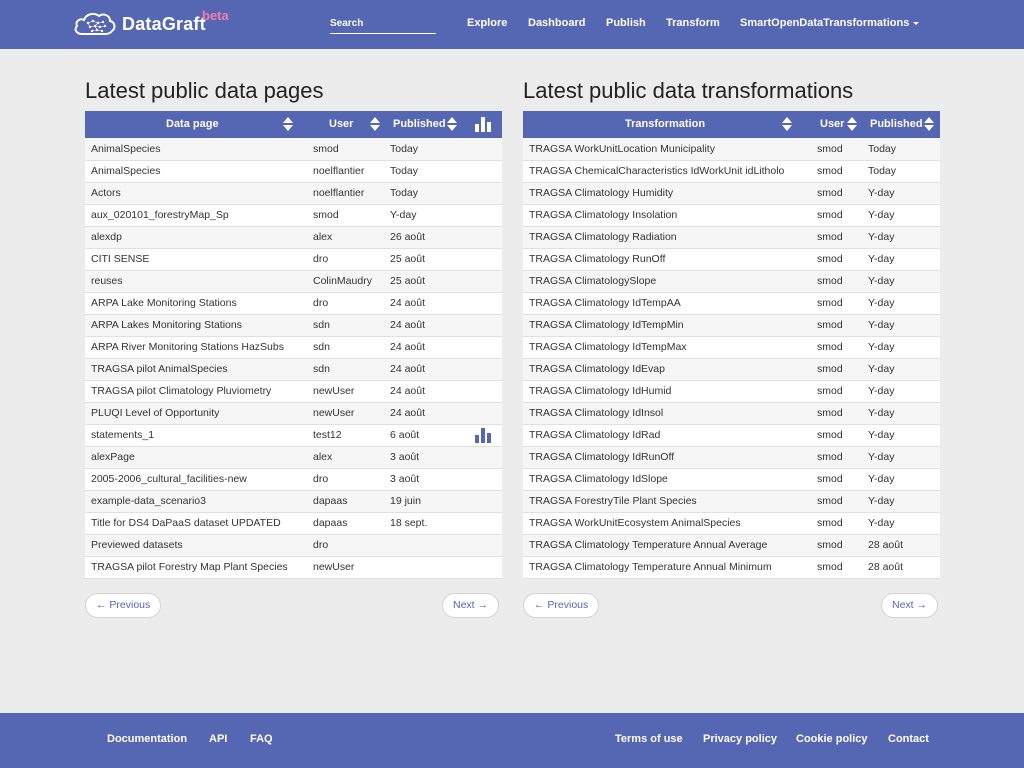 This screenshot has height=768, width=1024. I want to click on table-row: TRAGSA ClimatologySlope smod Y-day, so click(731, 281).